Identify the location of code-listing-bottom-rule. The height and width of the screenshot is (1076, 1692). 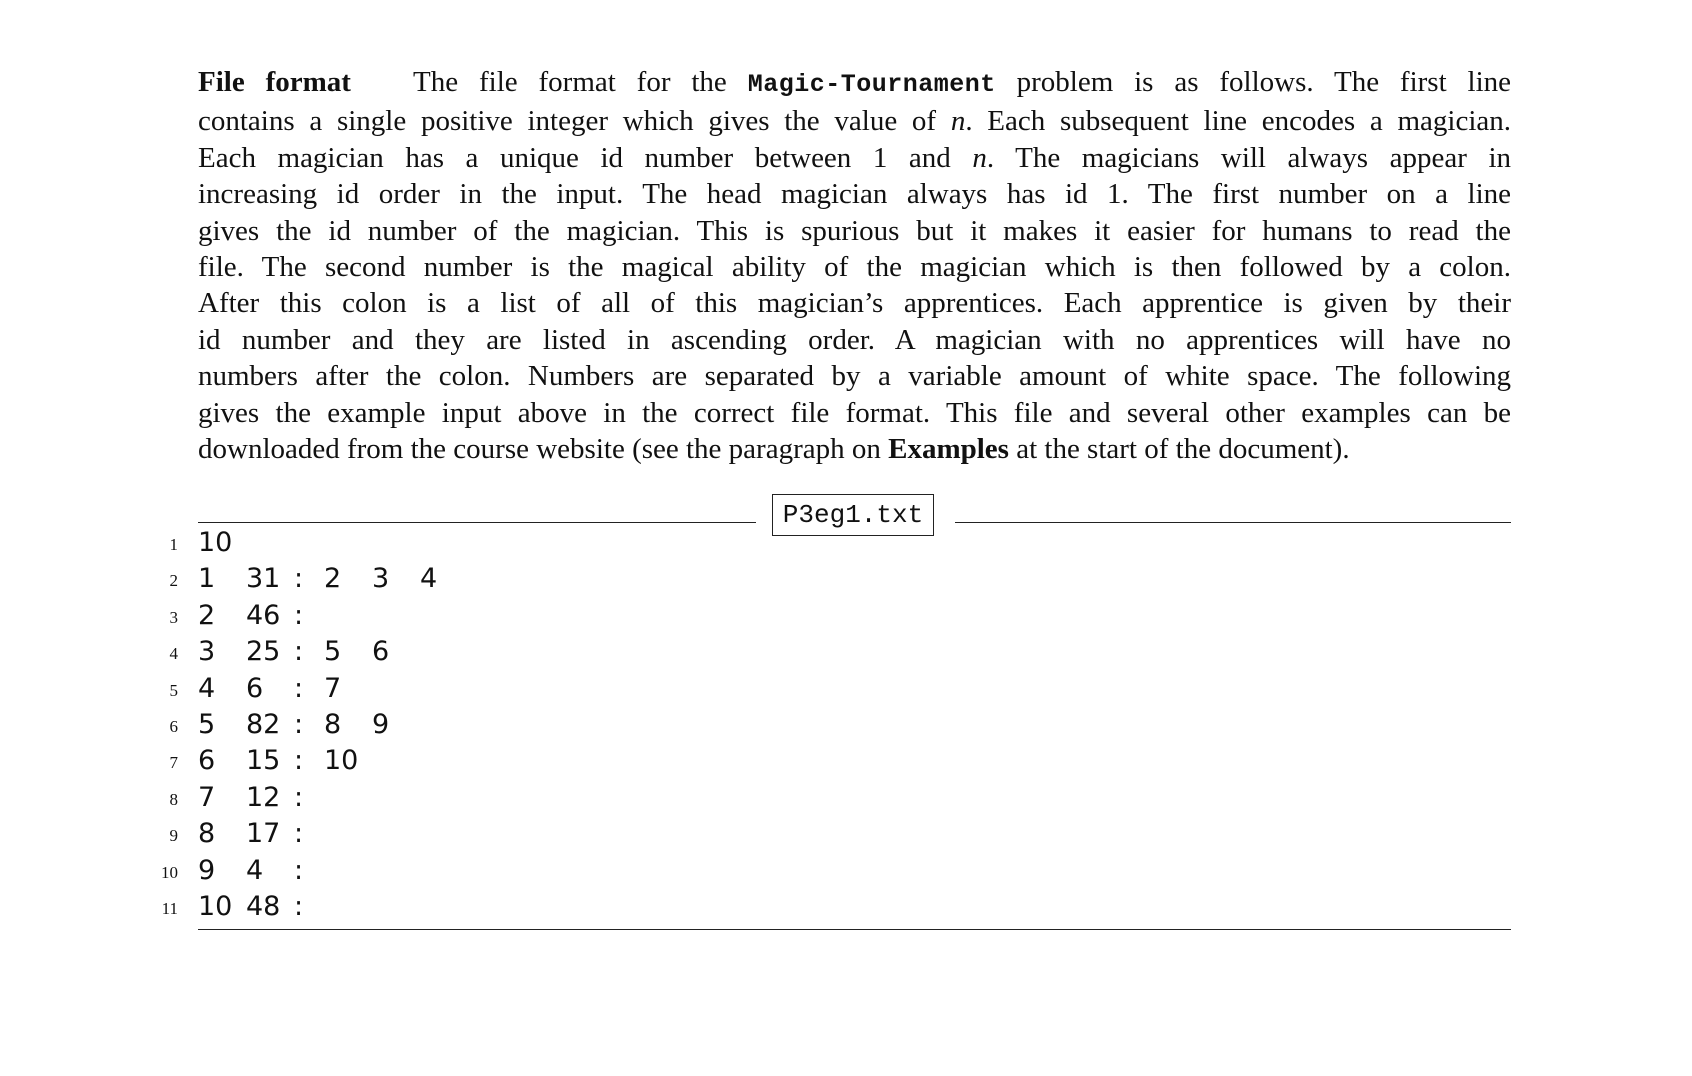
(854, 929).